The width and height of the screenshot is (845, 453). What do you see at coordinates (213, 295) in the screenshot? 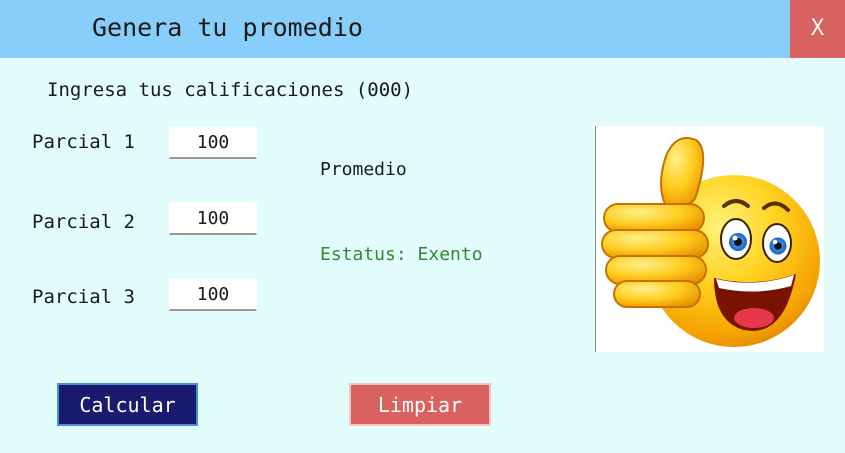
I see `parcial-3-input` at bounding box center [213, 295].